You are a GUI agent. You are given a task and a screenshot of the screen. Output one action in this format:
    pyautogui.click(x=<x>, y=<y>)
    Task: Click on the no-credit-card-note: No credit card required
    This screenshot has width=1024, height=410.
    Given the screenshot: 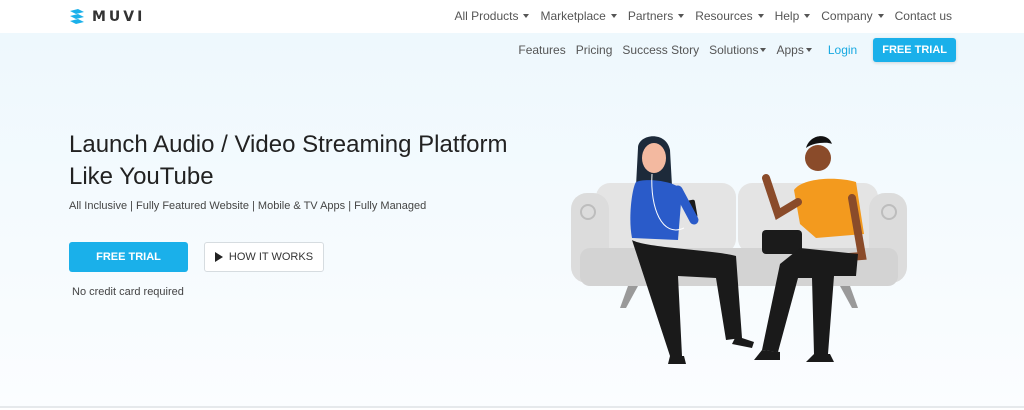 What is the action you would take?
    pyautogui.click(x=128, y=292)
    